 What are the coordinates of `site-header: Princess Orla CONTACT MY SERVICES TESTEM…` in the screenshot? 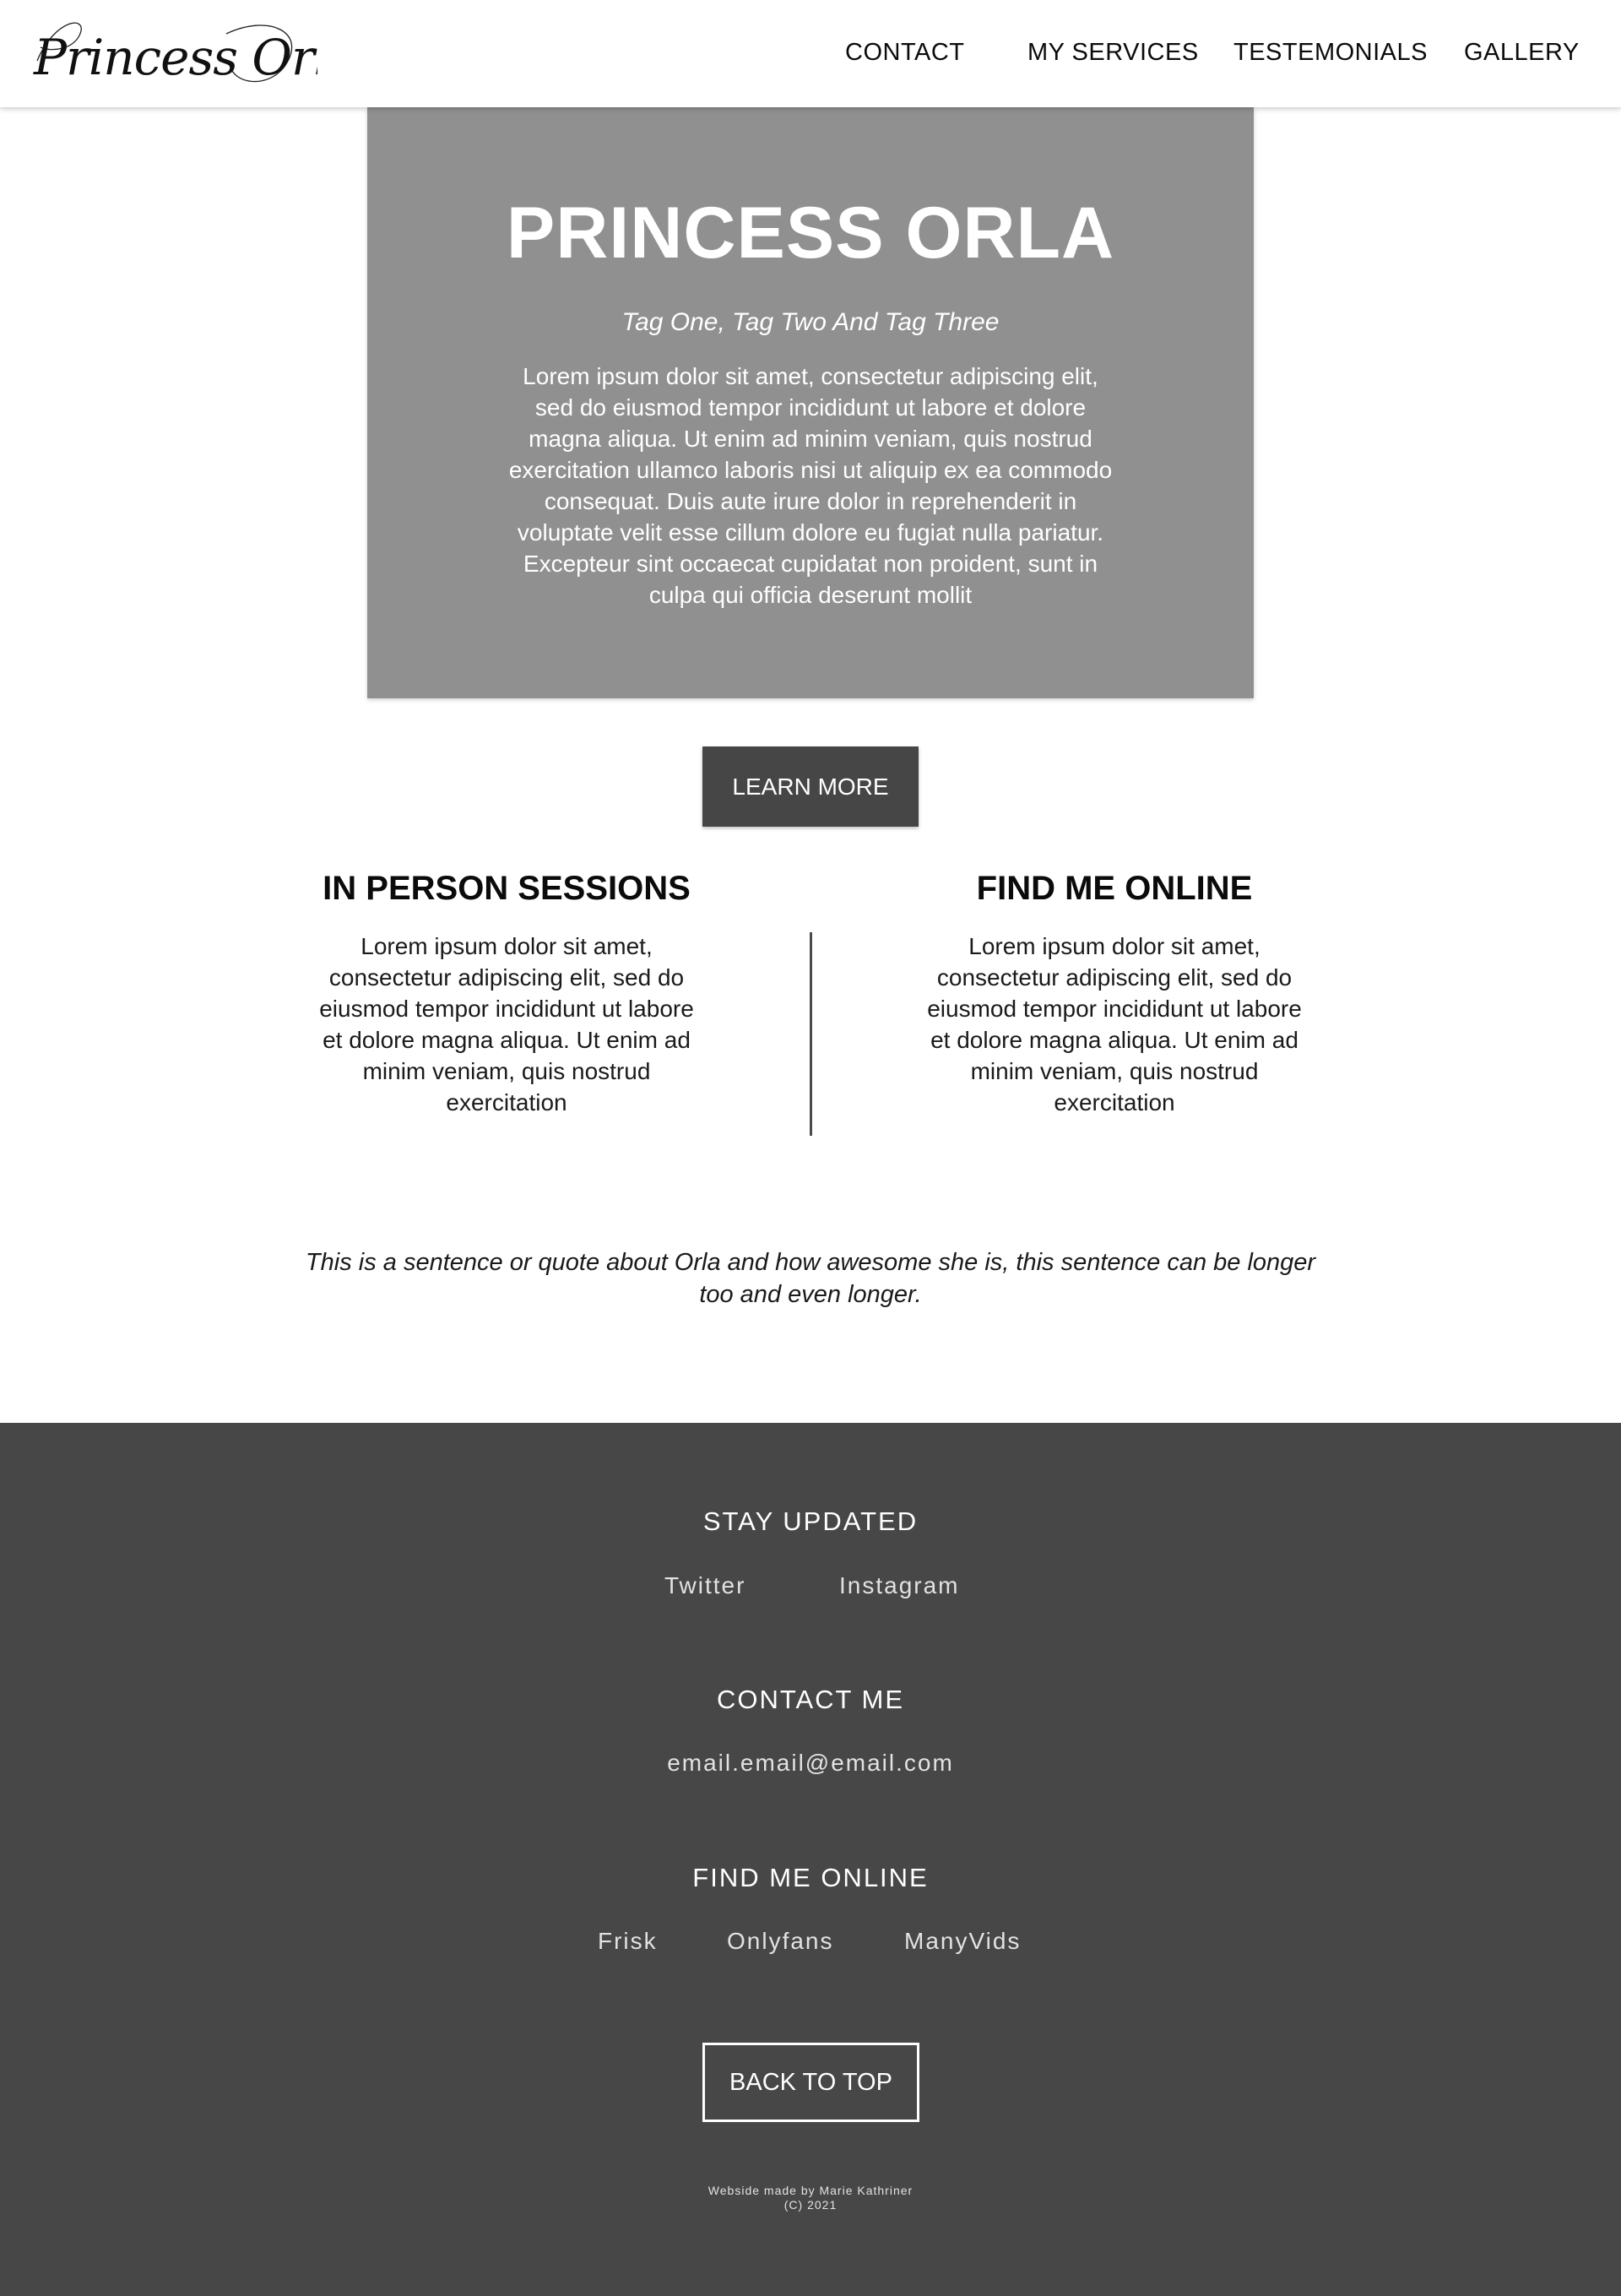 It's located at (810, 53).